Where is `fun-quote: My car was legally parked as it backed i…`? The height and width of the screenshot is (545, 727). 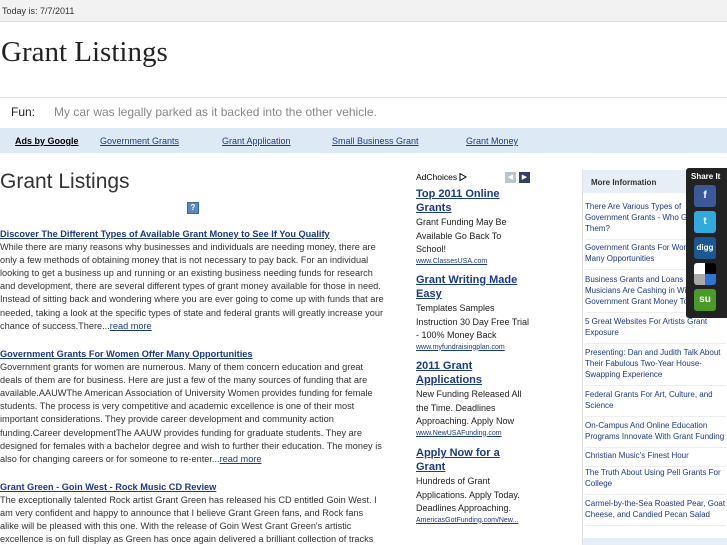
fun-quote: My car was legally parked as it backed i… is located at coordinates (215, 112).